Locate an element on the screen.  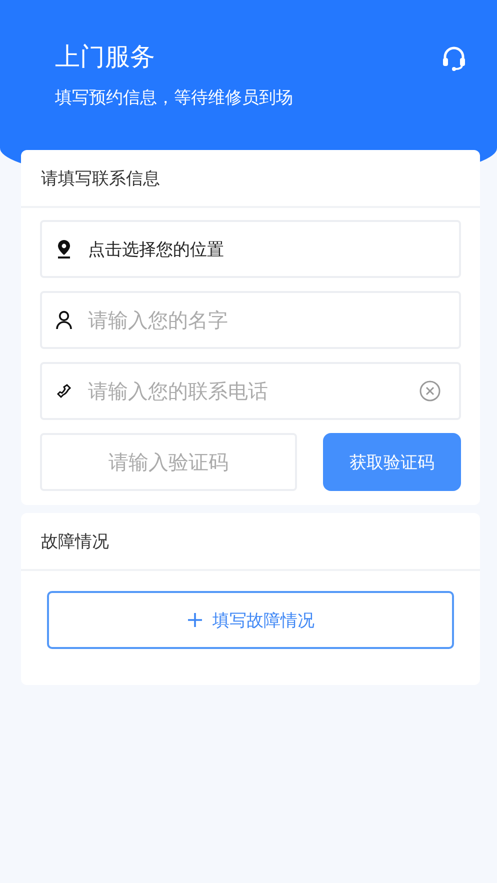
headset-icon is located at coordinates (454, 58).